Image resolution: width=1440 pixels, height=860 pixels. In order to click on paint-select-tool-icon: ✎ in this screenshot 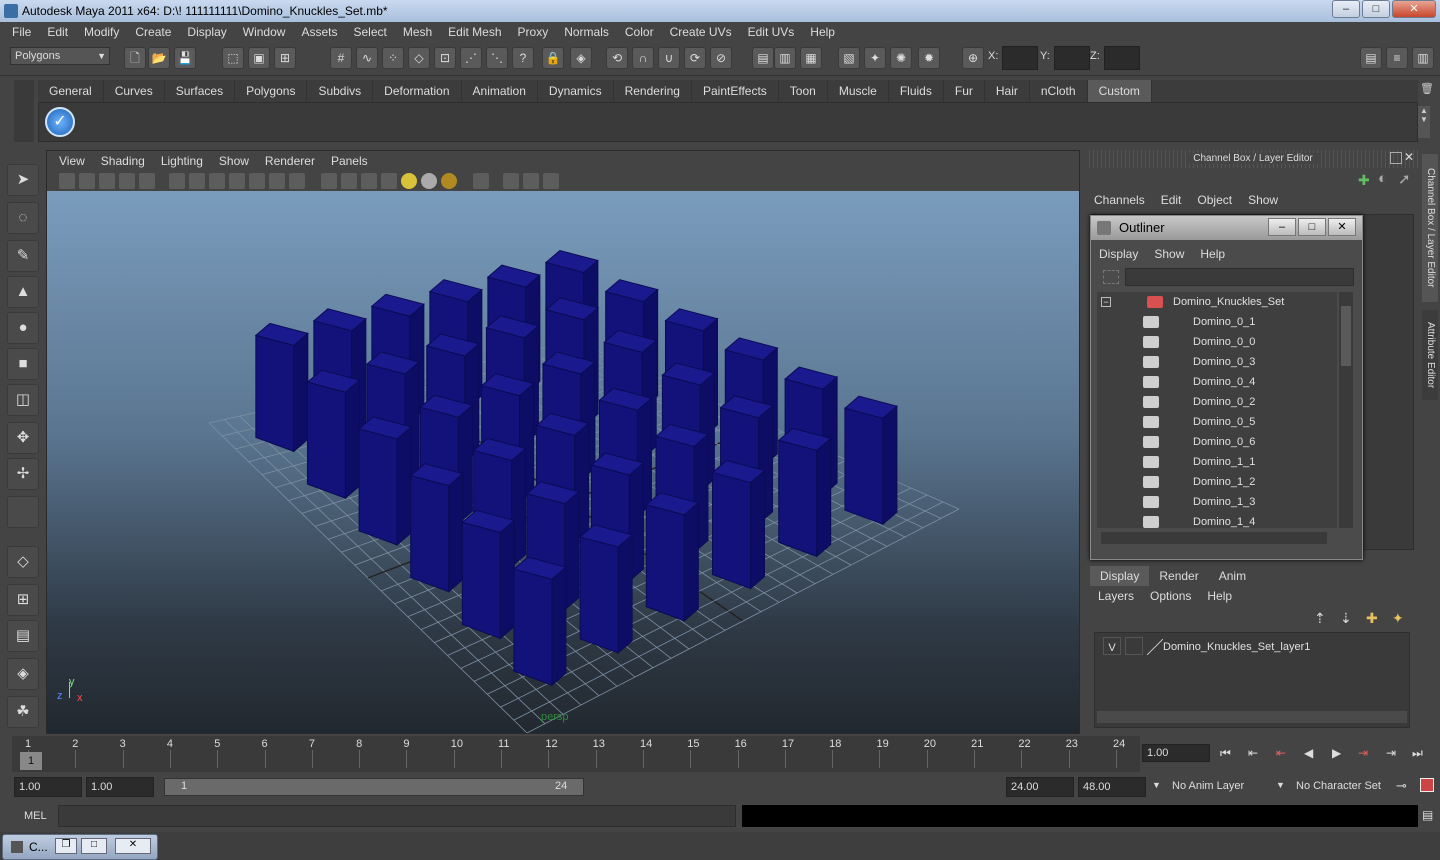, I will do `click(23, 256)`.